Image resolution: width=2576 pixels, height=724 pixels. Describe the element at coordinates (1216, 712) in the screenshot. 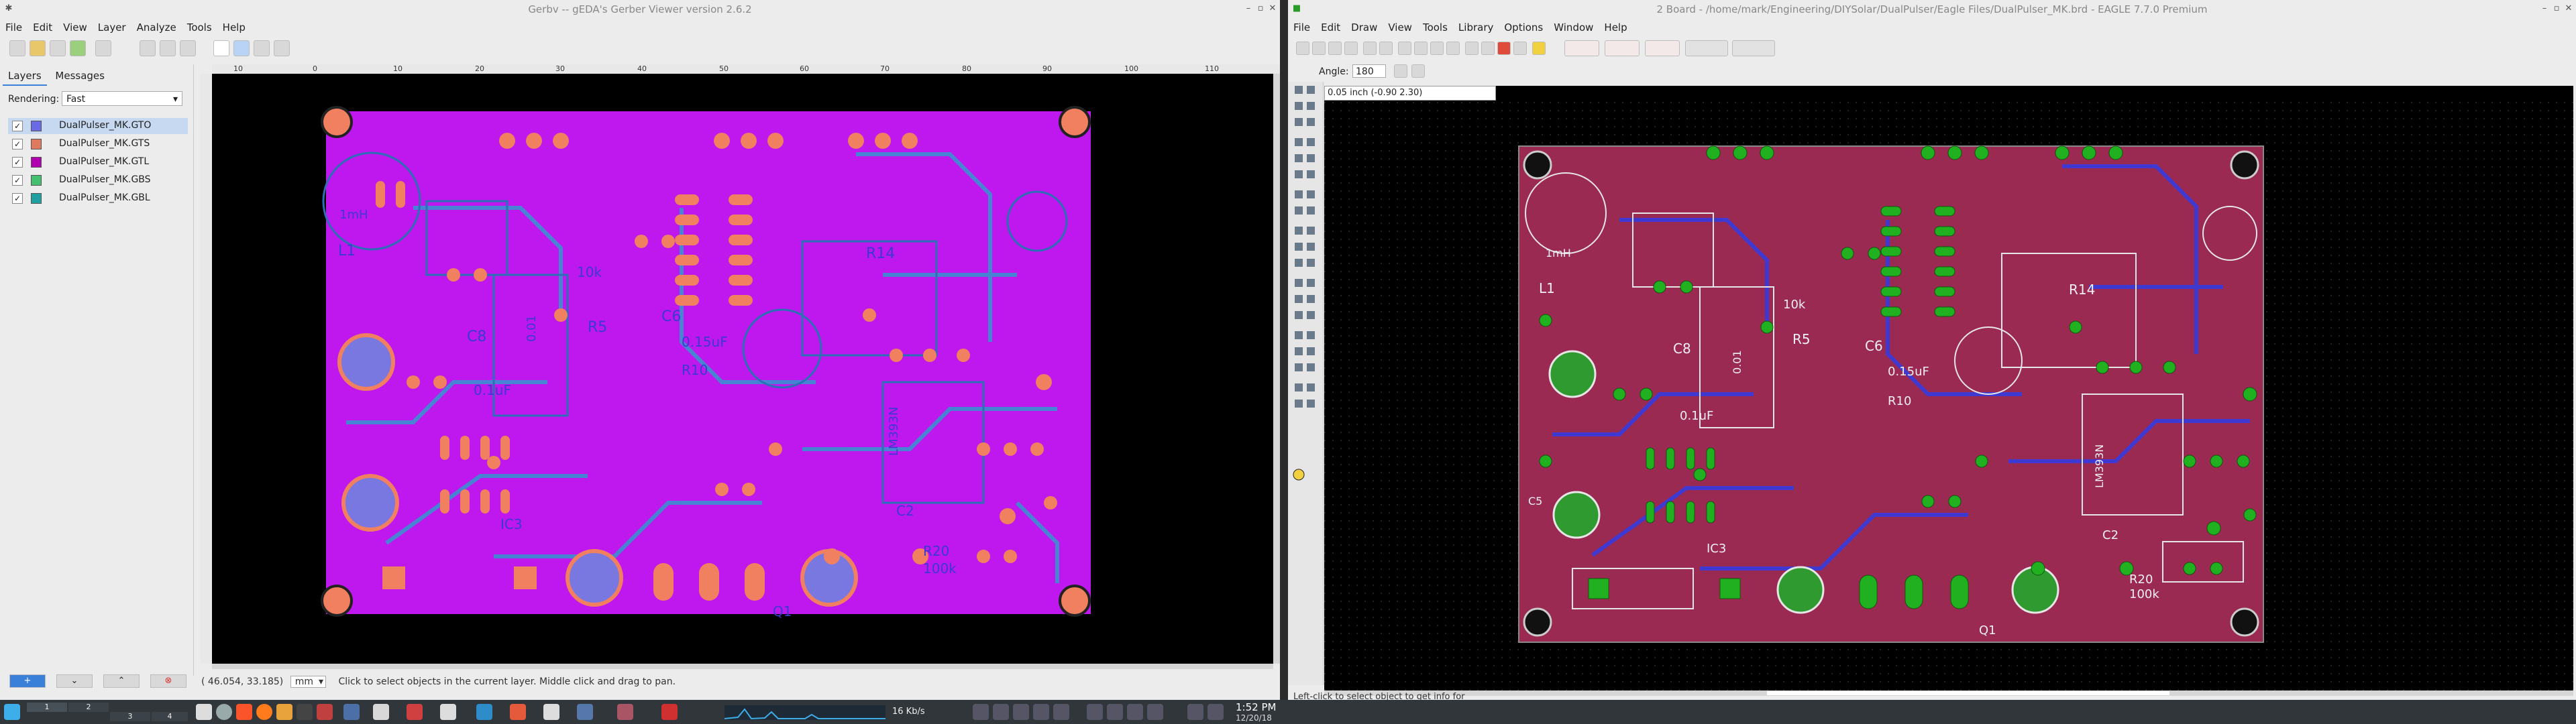

I see `tray-expand-icon` at that location.